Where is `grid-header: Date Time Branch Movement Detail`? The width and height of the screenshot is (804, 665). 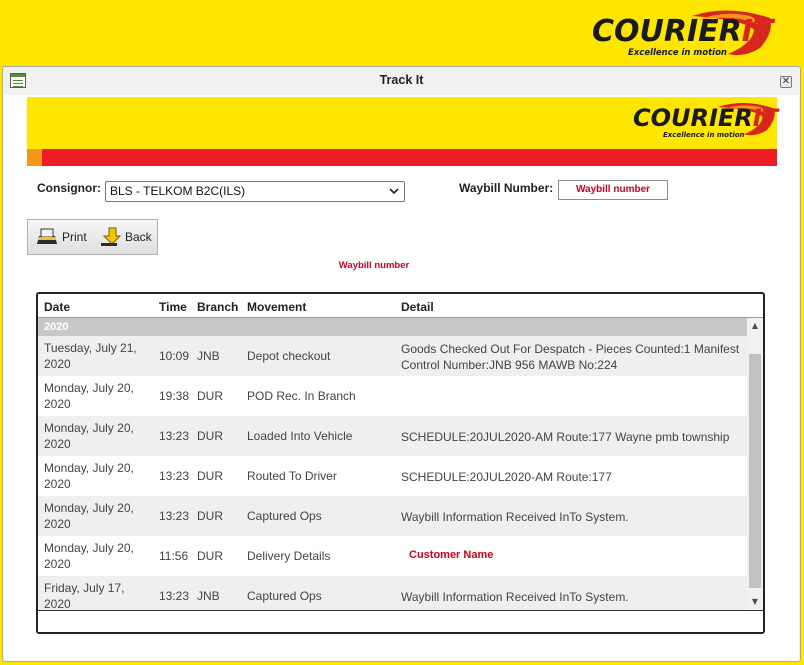 grid-header: Date Time Branch Movement Detail is located at coordinates (400, 306).